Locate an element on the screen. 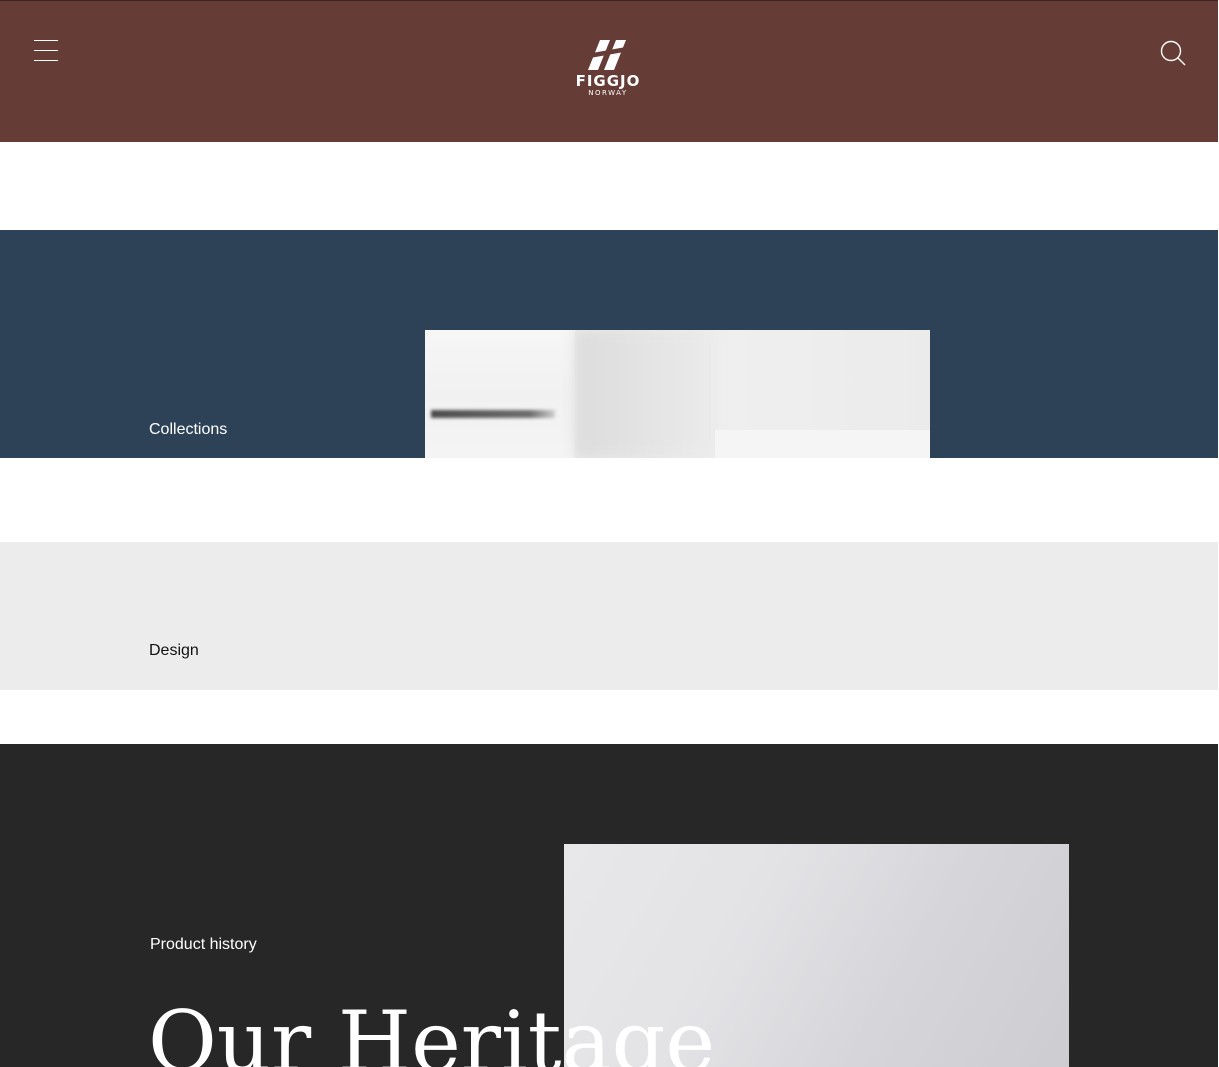  site-header: FIGGJO NORWAY is located at coordinates (609, 71).